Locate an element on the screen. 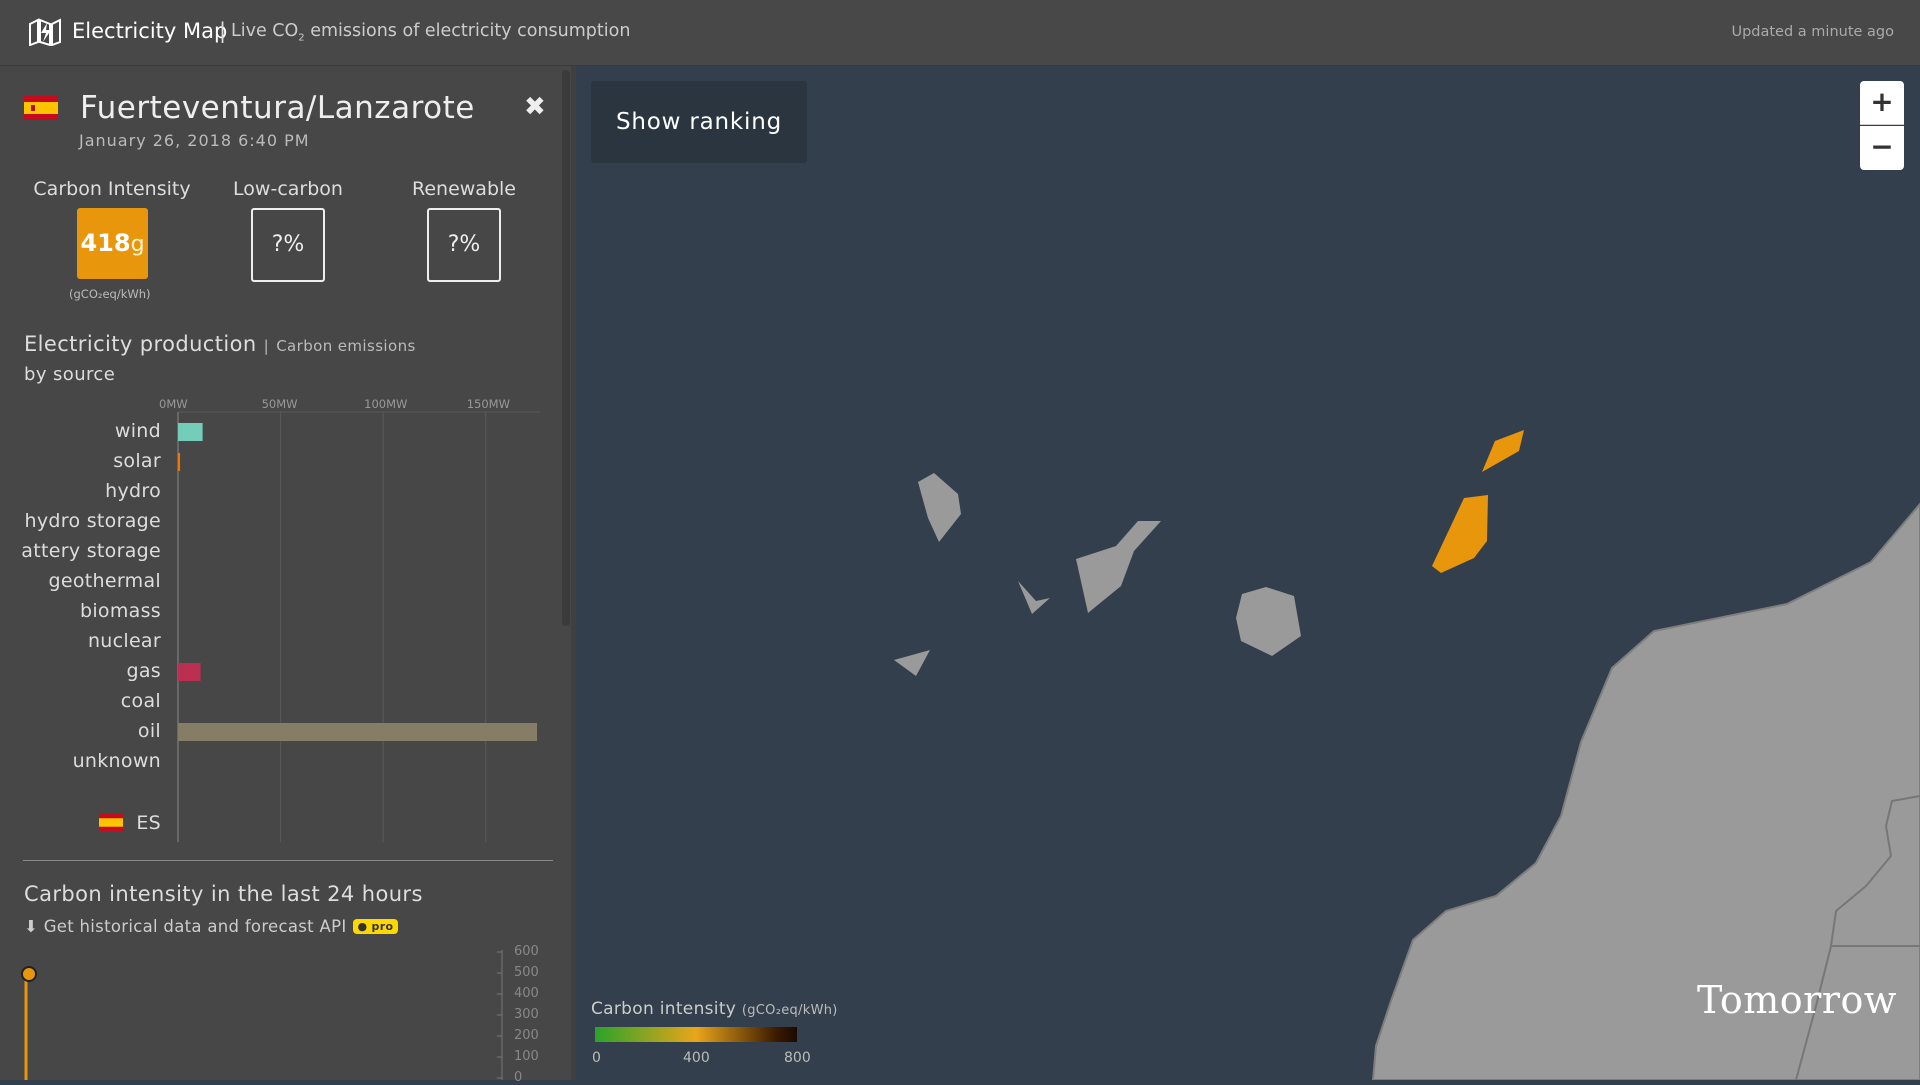 The image size is (1920, 1085). bar-oil is located at coordinates (357, 732).